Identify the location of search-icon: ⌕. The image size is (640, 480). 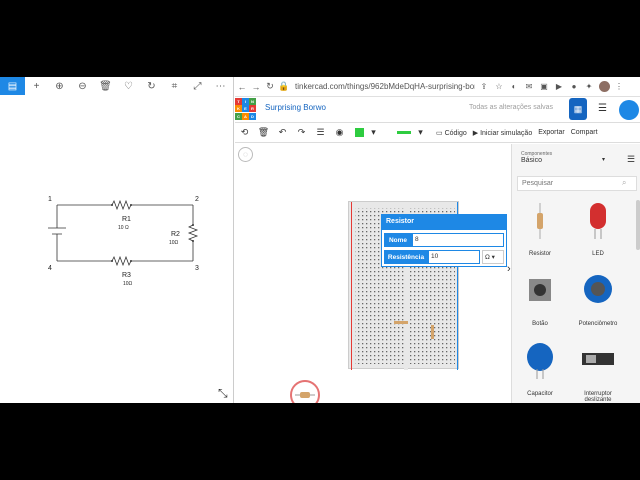
(624, 183).